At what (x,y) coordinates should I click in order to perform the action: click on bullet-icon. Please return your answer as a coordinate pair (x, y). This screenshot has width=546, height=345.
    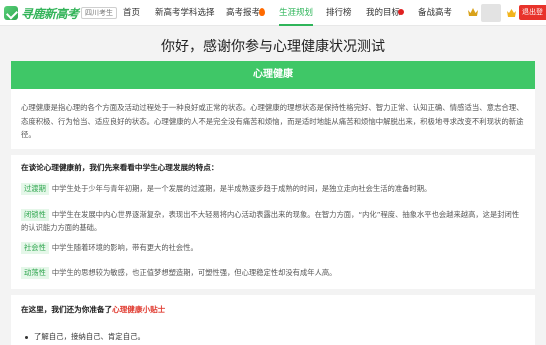
    Looking at the image, I should click on (26, 337).